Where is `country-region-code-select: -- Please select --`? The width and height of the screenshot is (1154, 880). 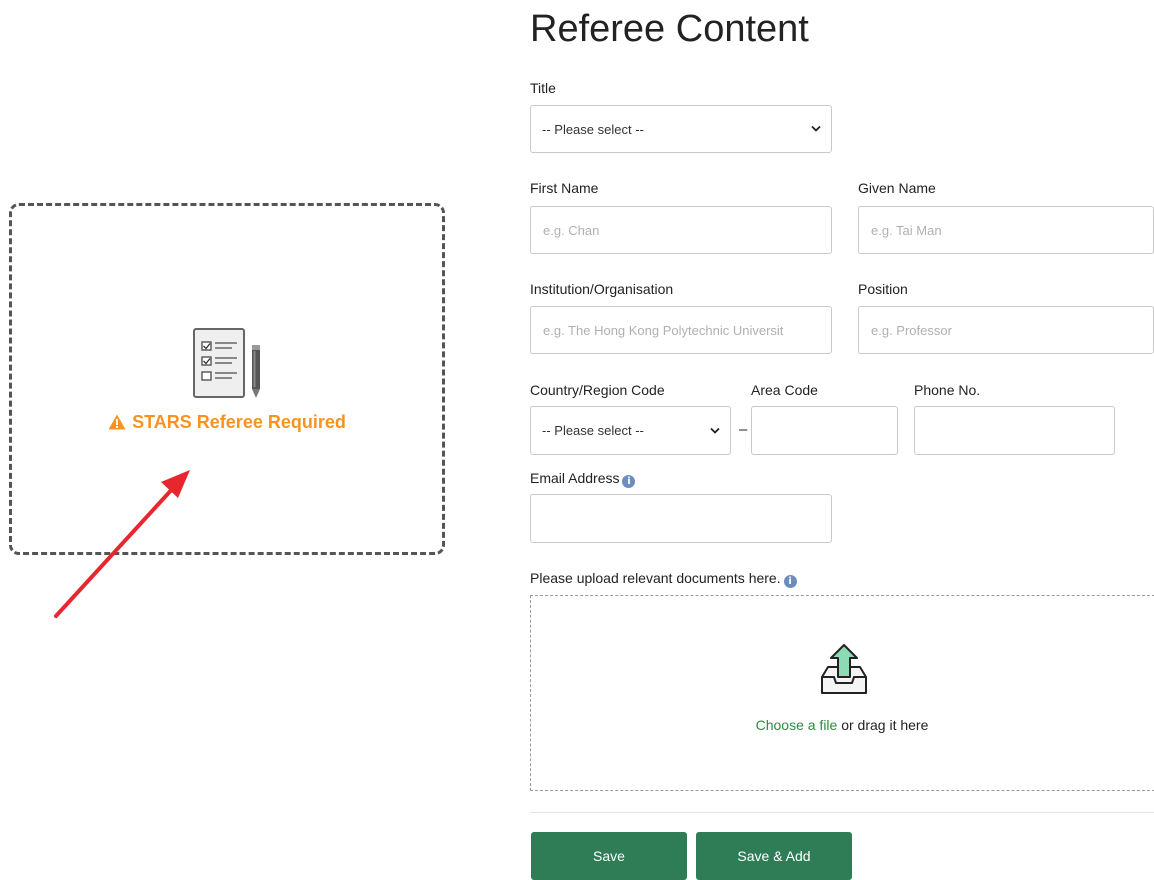
country-region-code-select: -- Please select -- is located at coordinates (630, 430).